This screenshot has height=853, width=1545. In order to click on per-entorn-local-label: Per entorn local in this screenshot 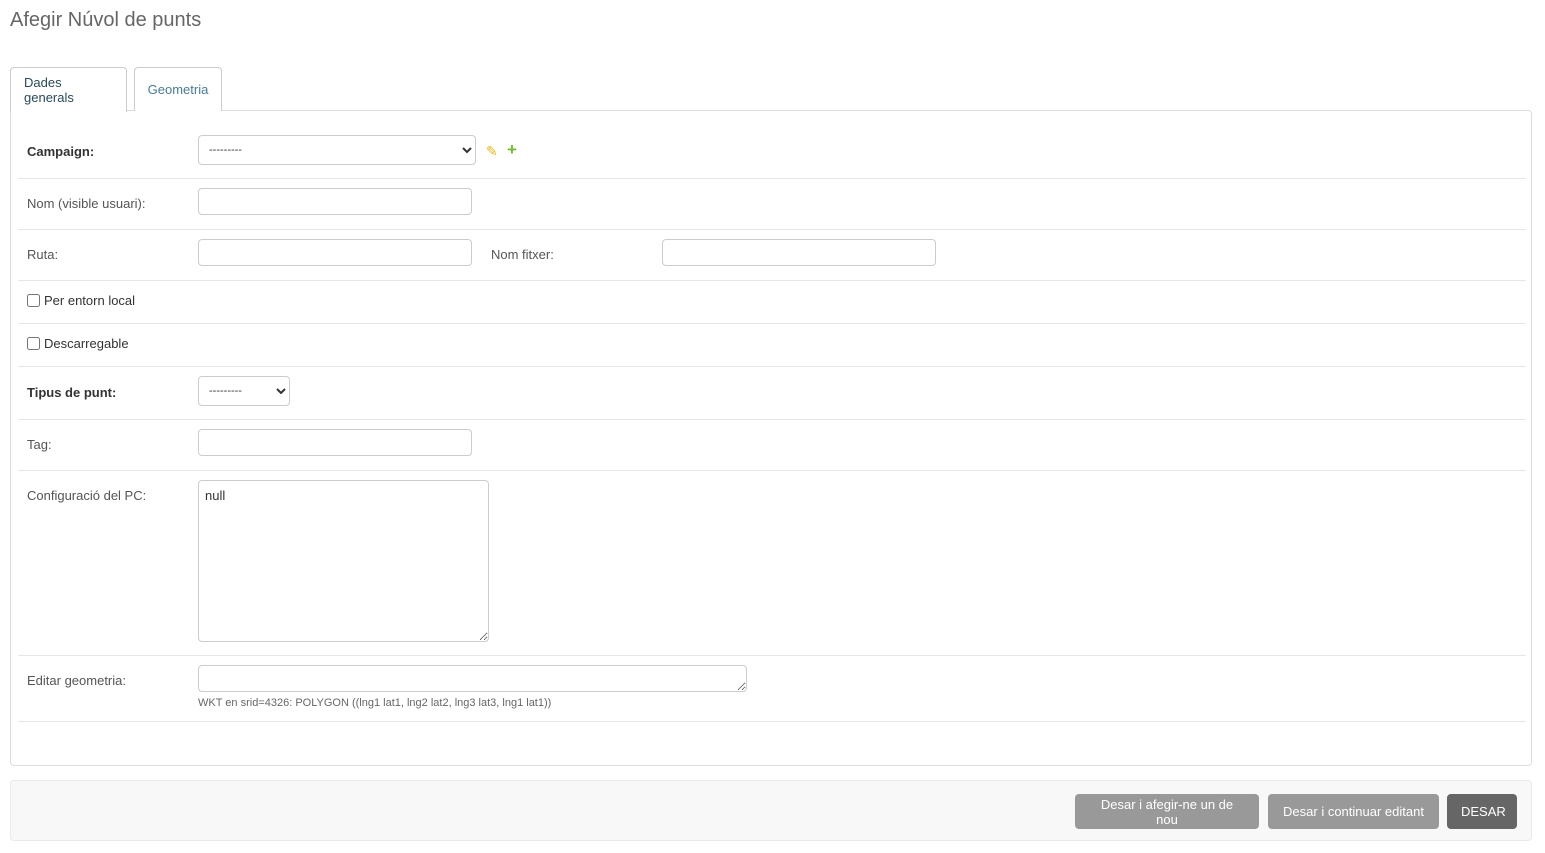, I will do `click(90, 300)`.